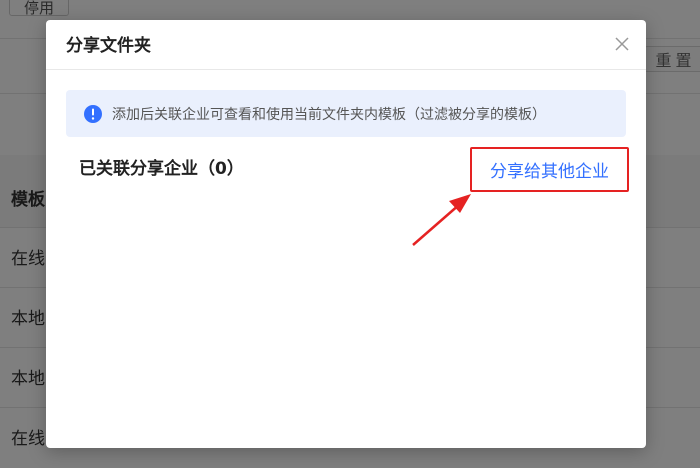 This screenshot has height=468, width=700. Describe the element at coordinates (346, 69) in the screenshot. I see `dialog-divider` at that location.